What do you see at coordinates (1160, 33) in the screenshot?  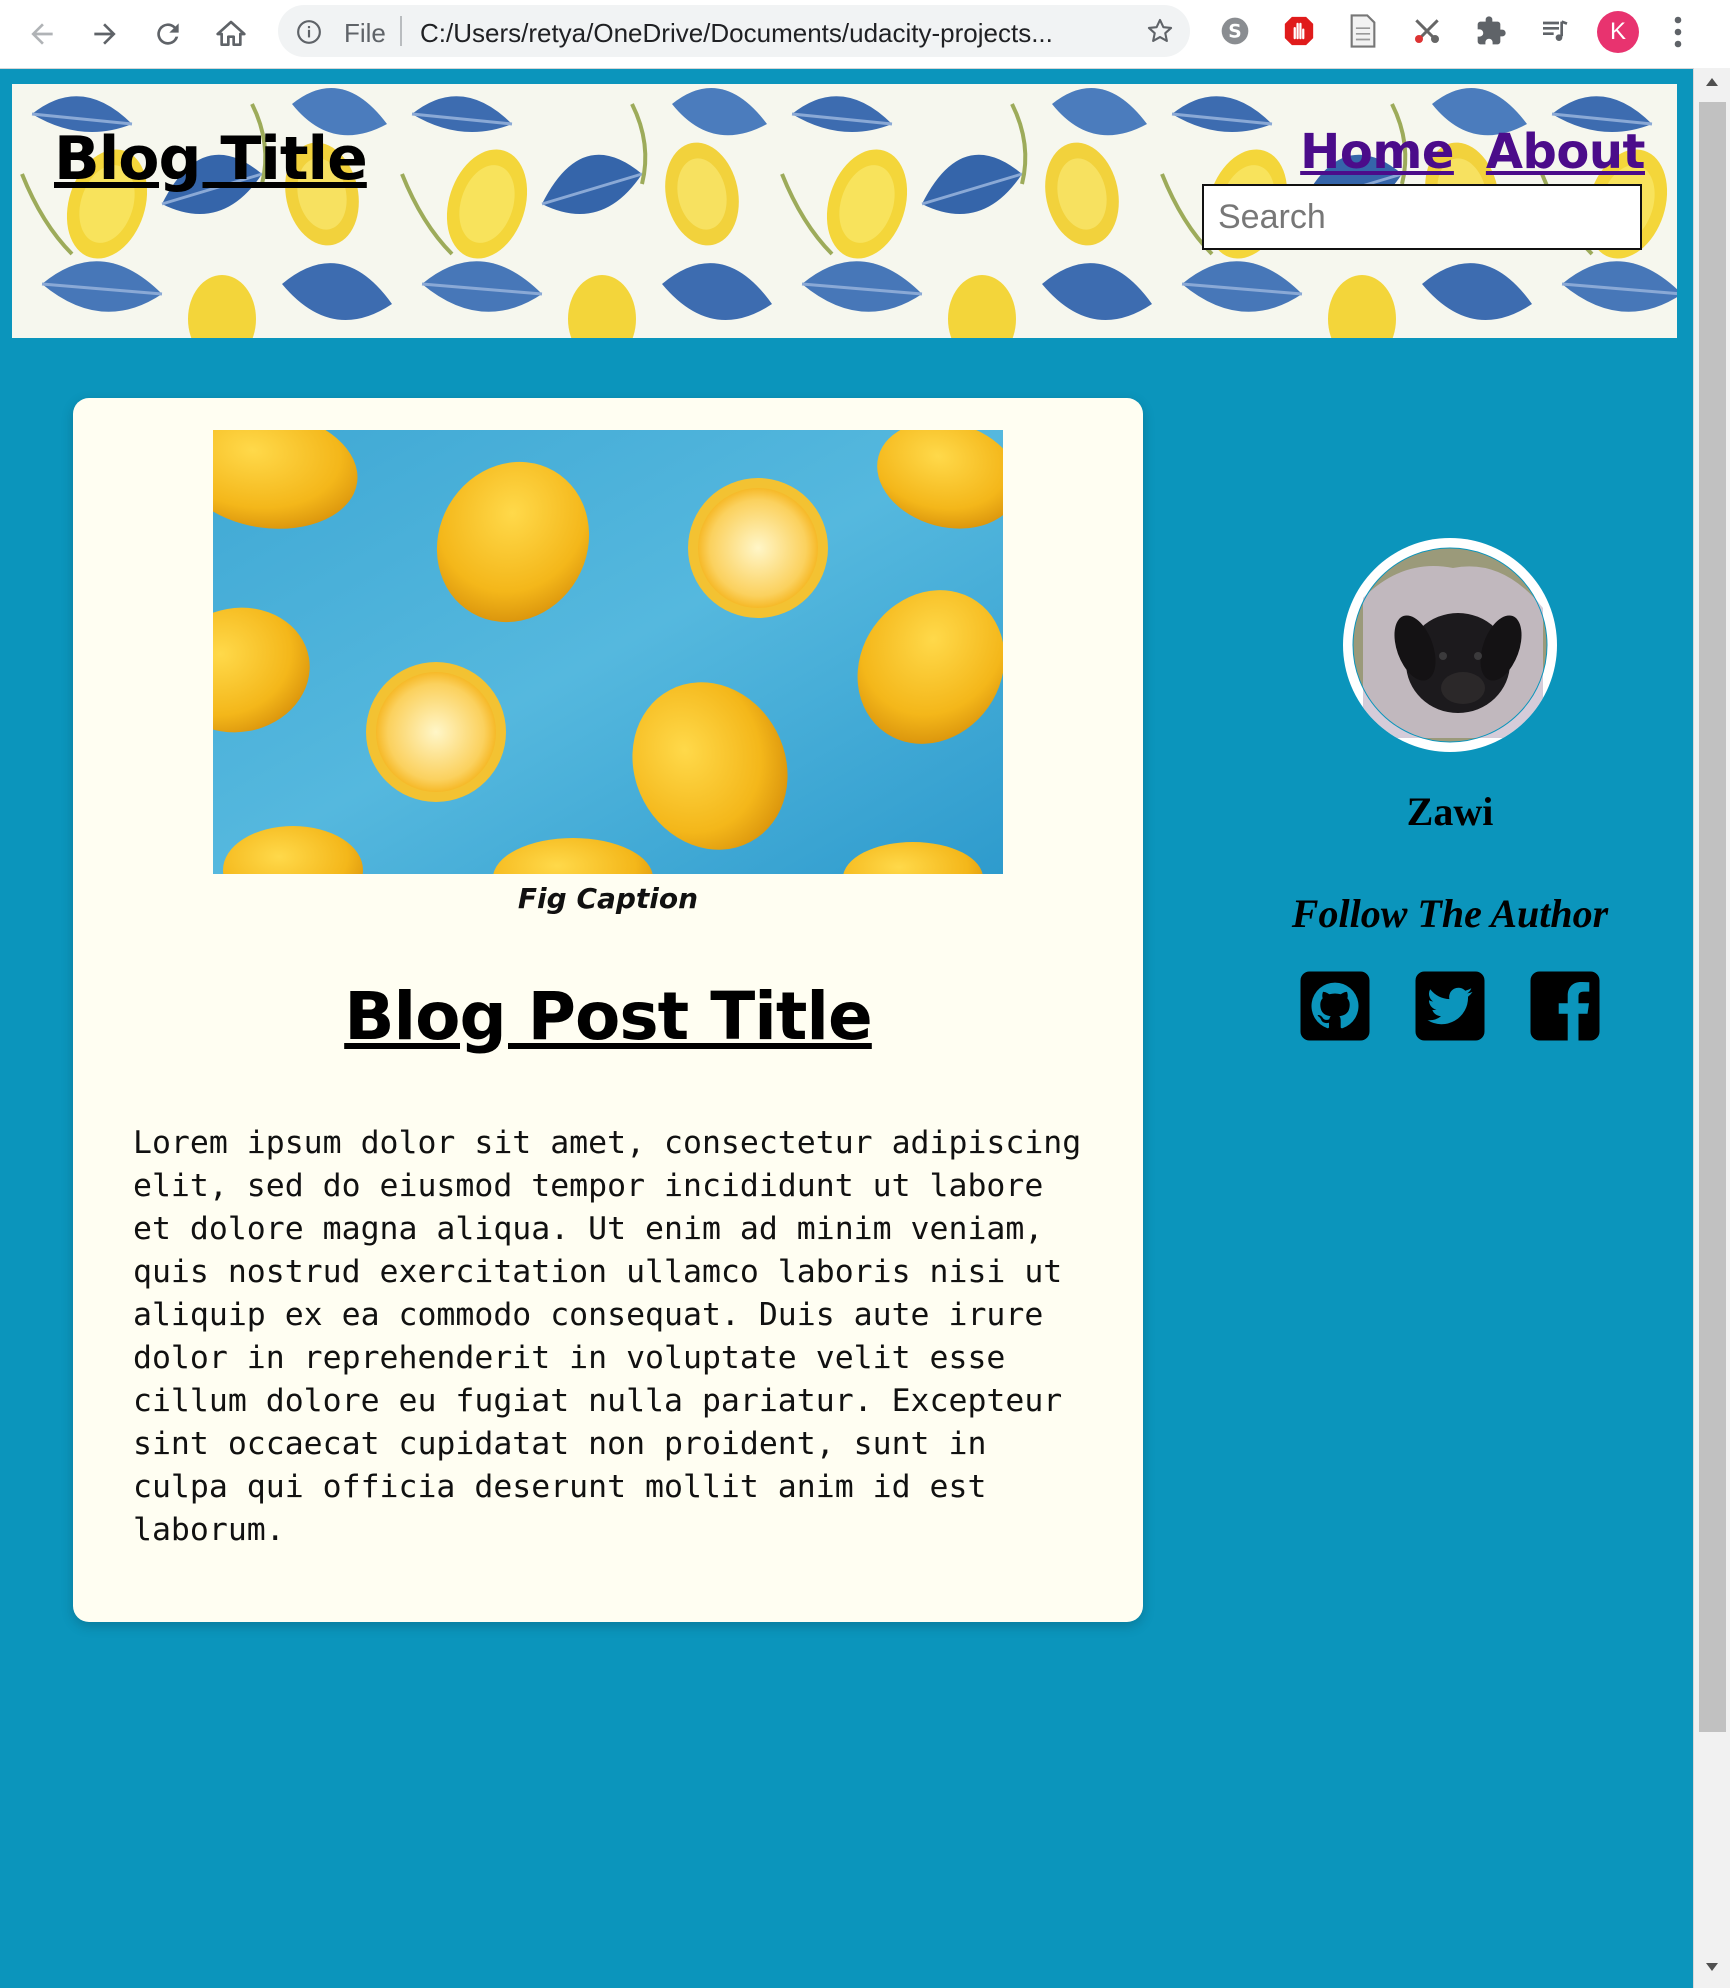 I see `bookmark-star-icon` at bounding box center [1160, 33].